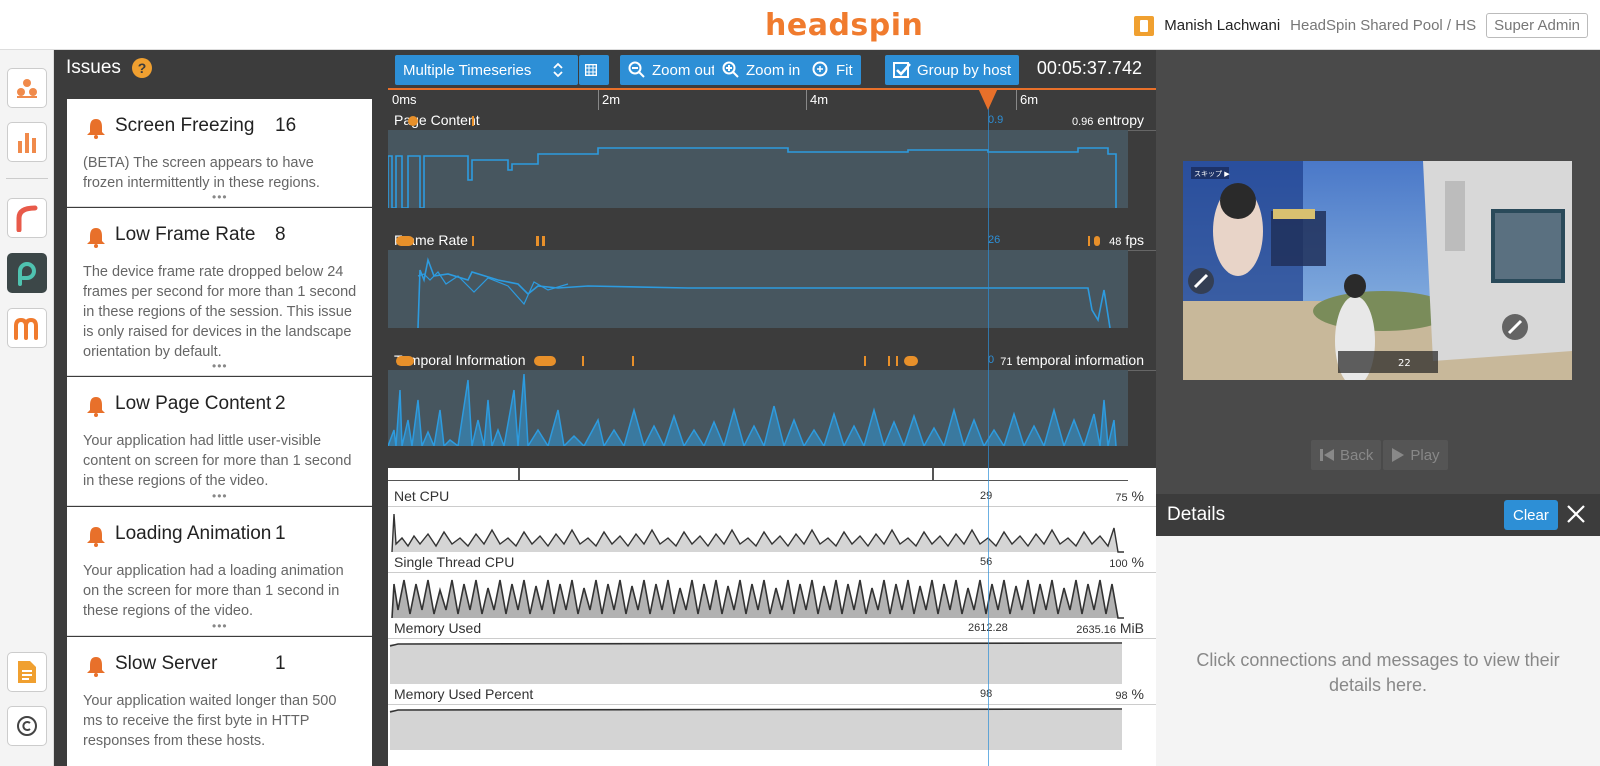  Describe the element at coordinates (1134, 240) in the screenshot. I see `track-unit: fps` at that location.